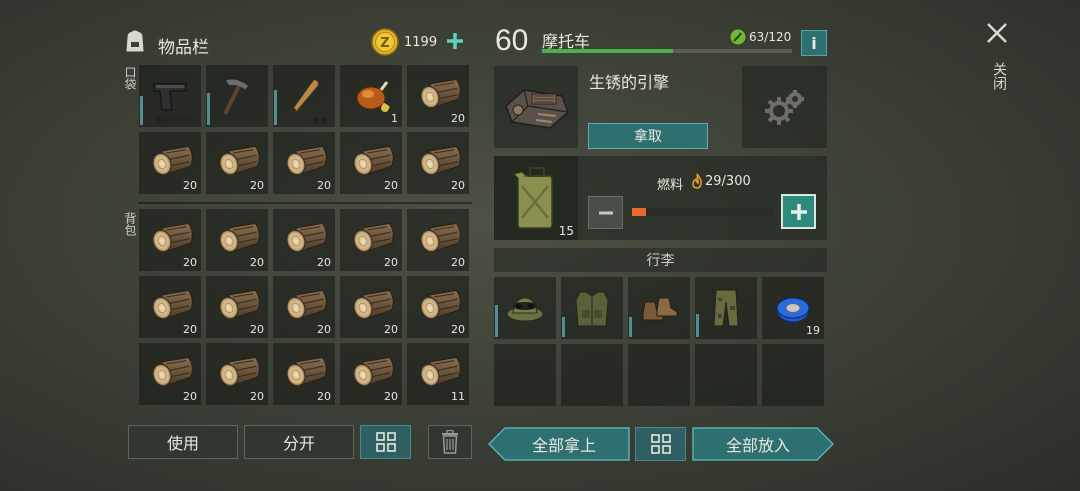 This screenshot has height=491, width=1080. Describe the element at coordinates (639, 212) in the screenshot. I see `fuel-slider-fill` at that location.